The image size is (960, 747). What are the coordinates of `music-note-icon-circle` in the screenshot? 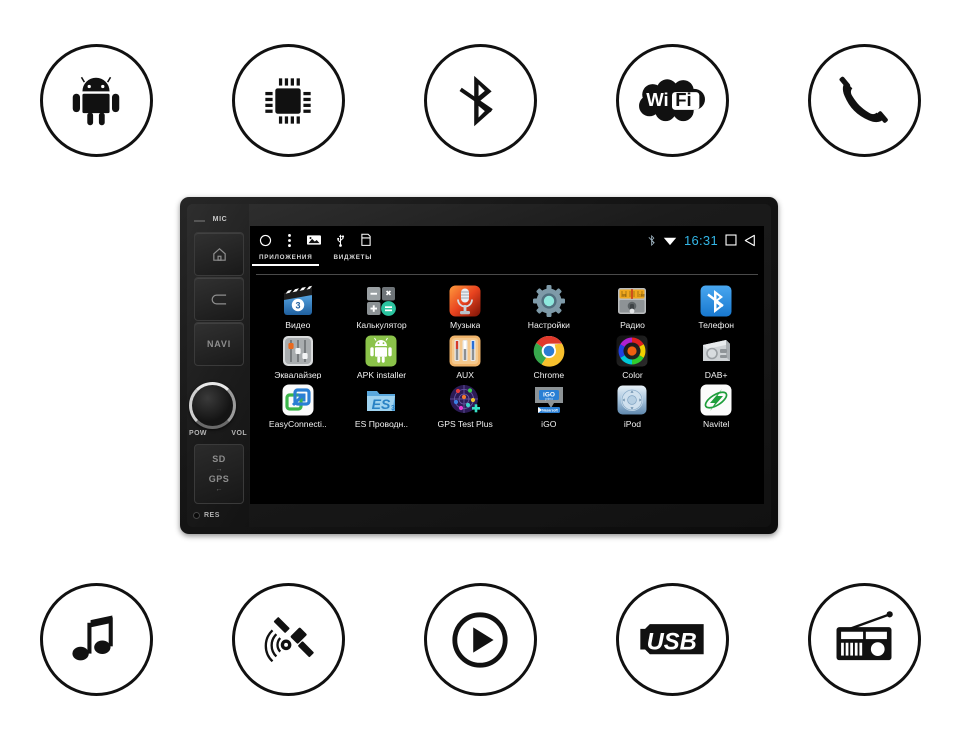 It's located at (96, 639).